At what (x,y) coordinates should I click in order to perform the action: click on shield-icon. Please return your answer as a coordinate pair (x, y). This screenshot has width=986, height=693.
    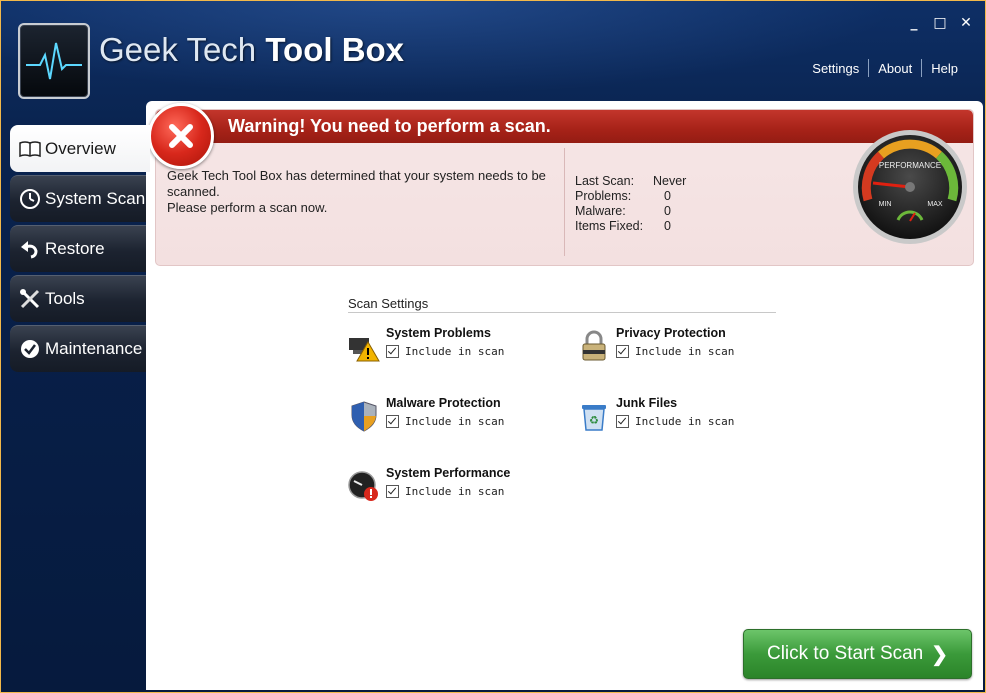
    Looking at the image, I should click on (364, 416).